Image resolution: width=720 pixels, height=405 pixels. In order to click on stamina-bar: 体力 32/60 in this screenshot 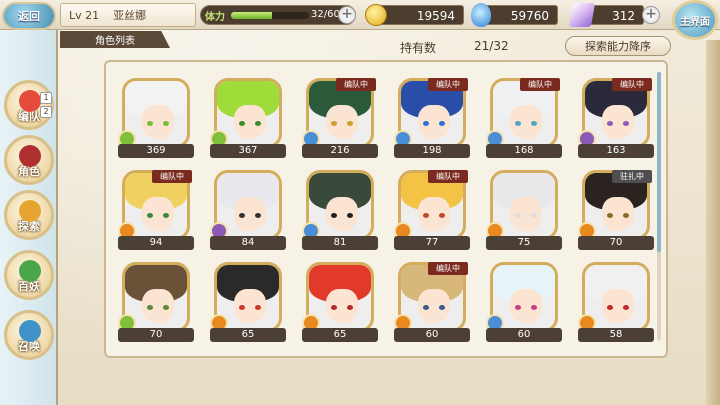, I will do `click(278, 15)`.